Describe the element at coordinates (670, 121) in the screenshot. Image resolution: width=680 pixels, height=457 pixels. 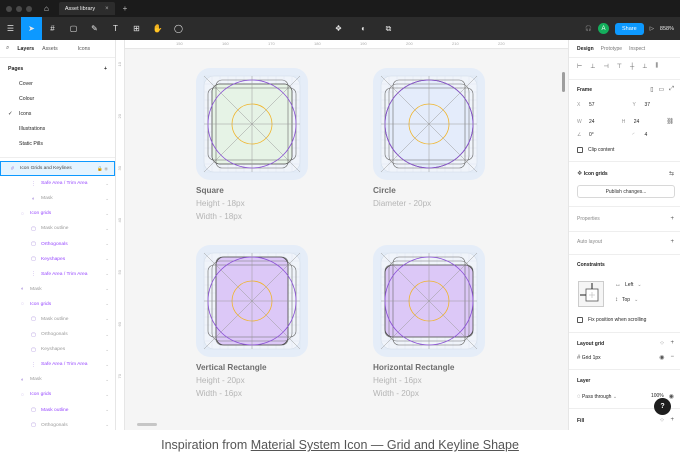
I see `link-icon: ⛓` at that location.